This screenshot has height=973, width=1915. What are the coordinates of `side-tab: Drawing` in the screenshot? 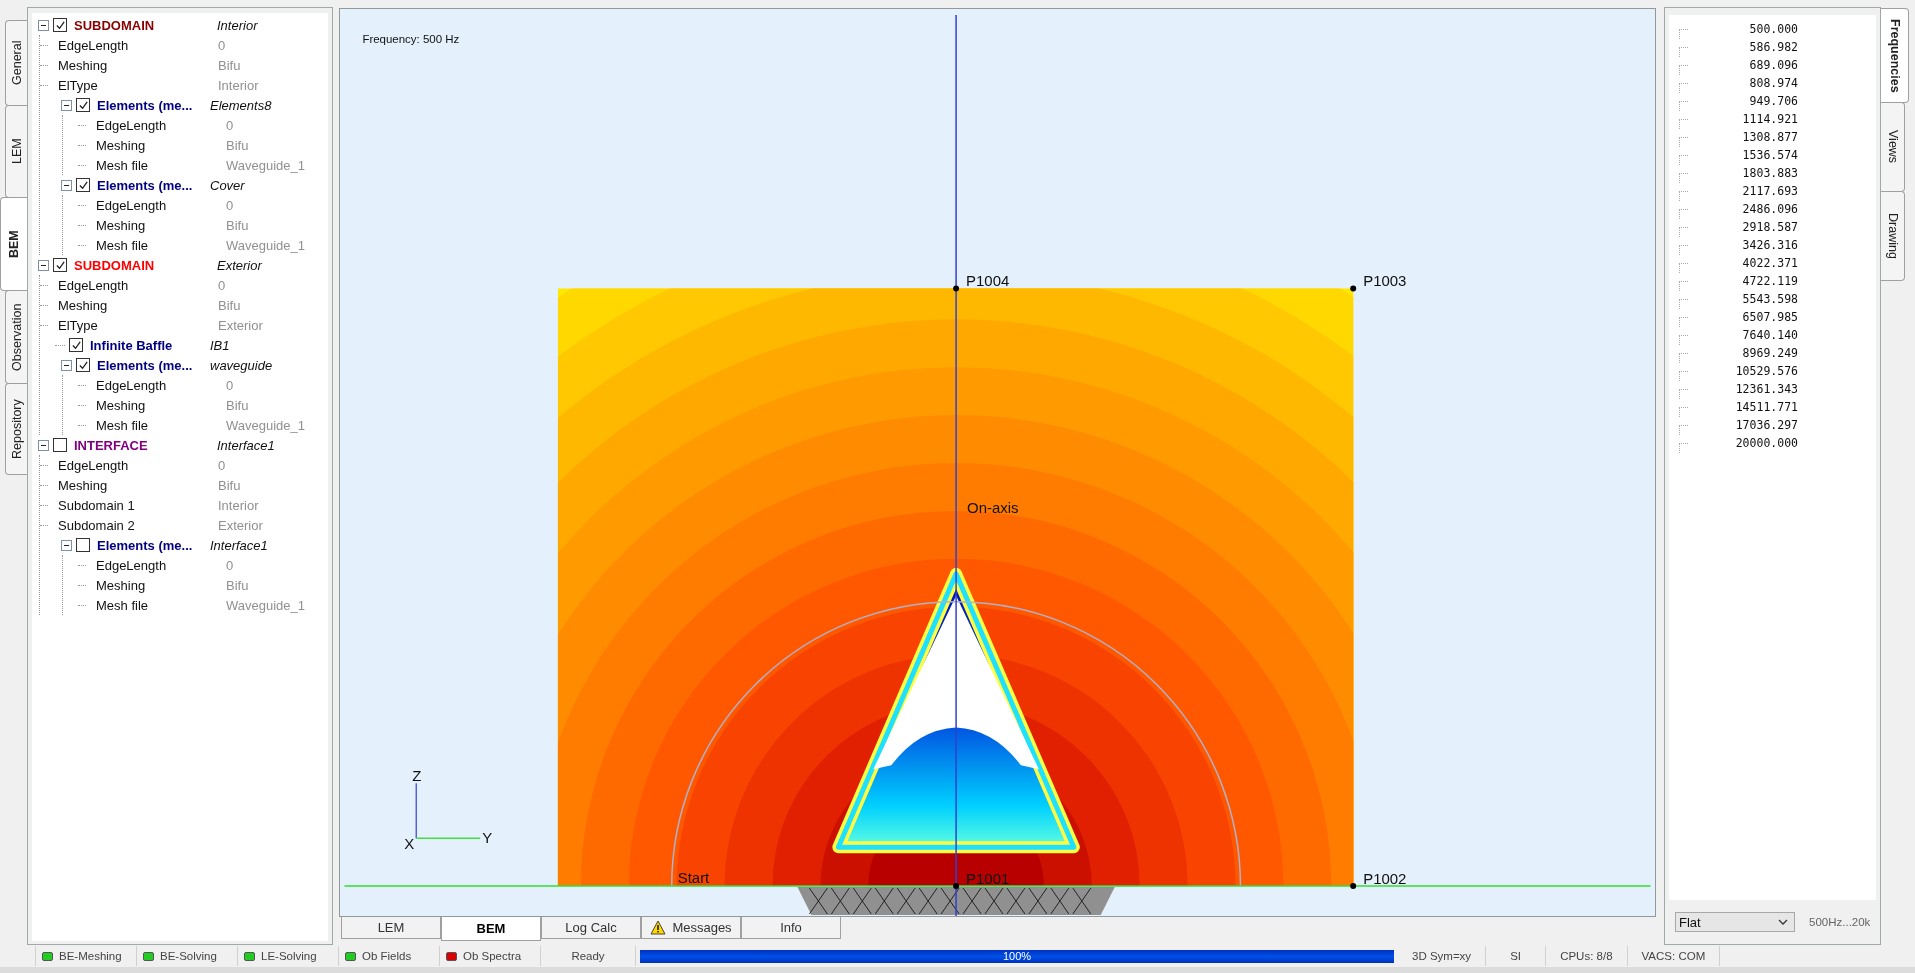 It's located at (1893, 236).